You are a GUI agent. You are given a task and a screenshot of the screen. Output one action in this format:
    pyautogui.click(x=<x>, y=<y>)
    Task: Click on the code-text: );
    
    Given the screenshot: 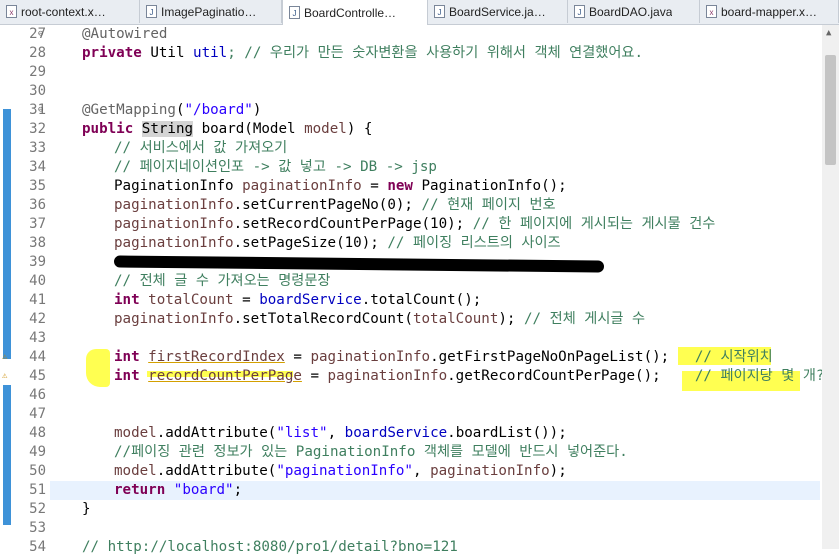 What is the action you would take?
    pyautogui.click(x=511, y=319)
    